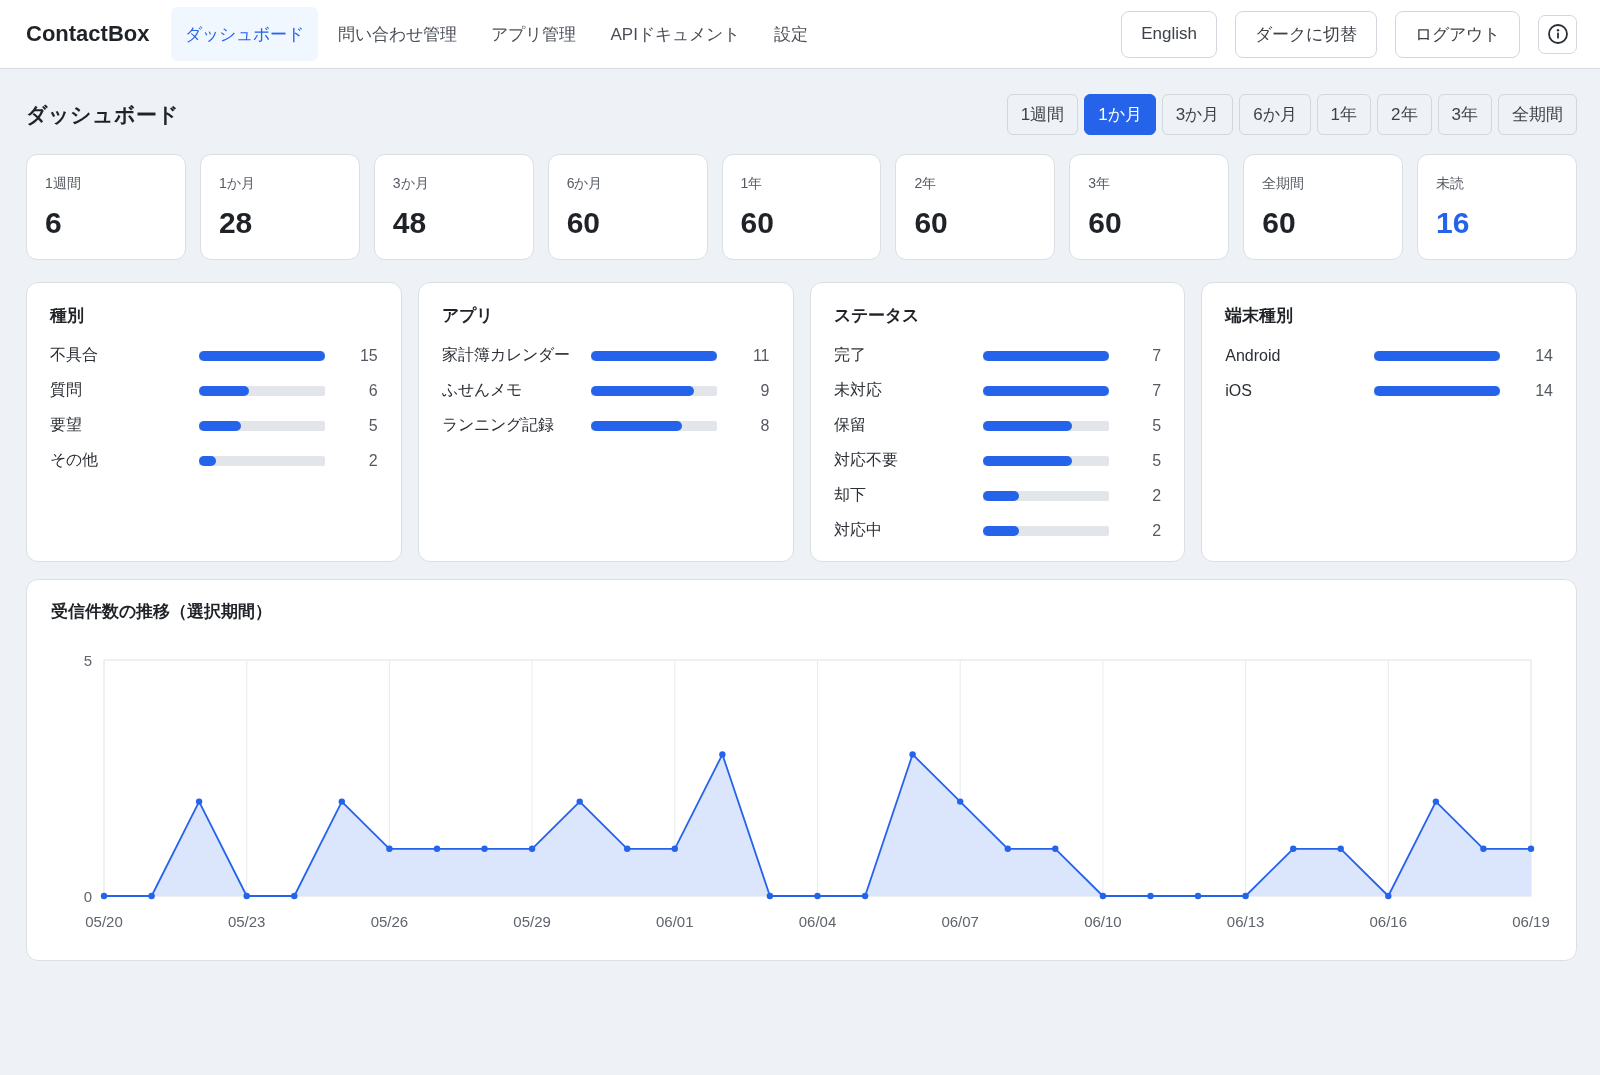 The height and width of the screenshot is (1075, 1600). What do you see at coordinates (482, 390) in the screenshot?
I see `row-label: ふせんメモ` at bounding box center [482, 390].